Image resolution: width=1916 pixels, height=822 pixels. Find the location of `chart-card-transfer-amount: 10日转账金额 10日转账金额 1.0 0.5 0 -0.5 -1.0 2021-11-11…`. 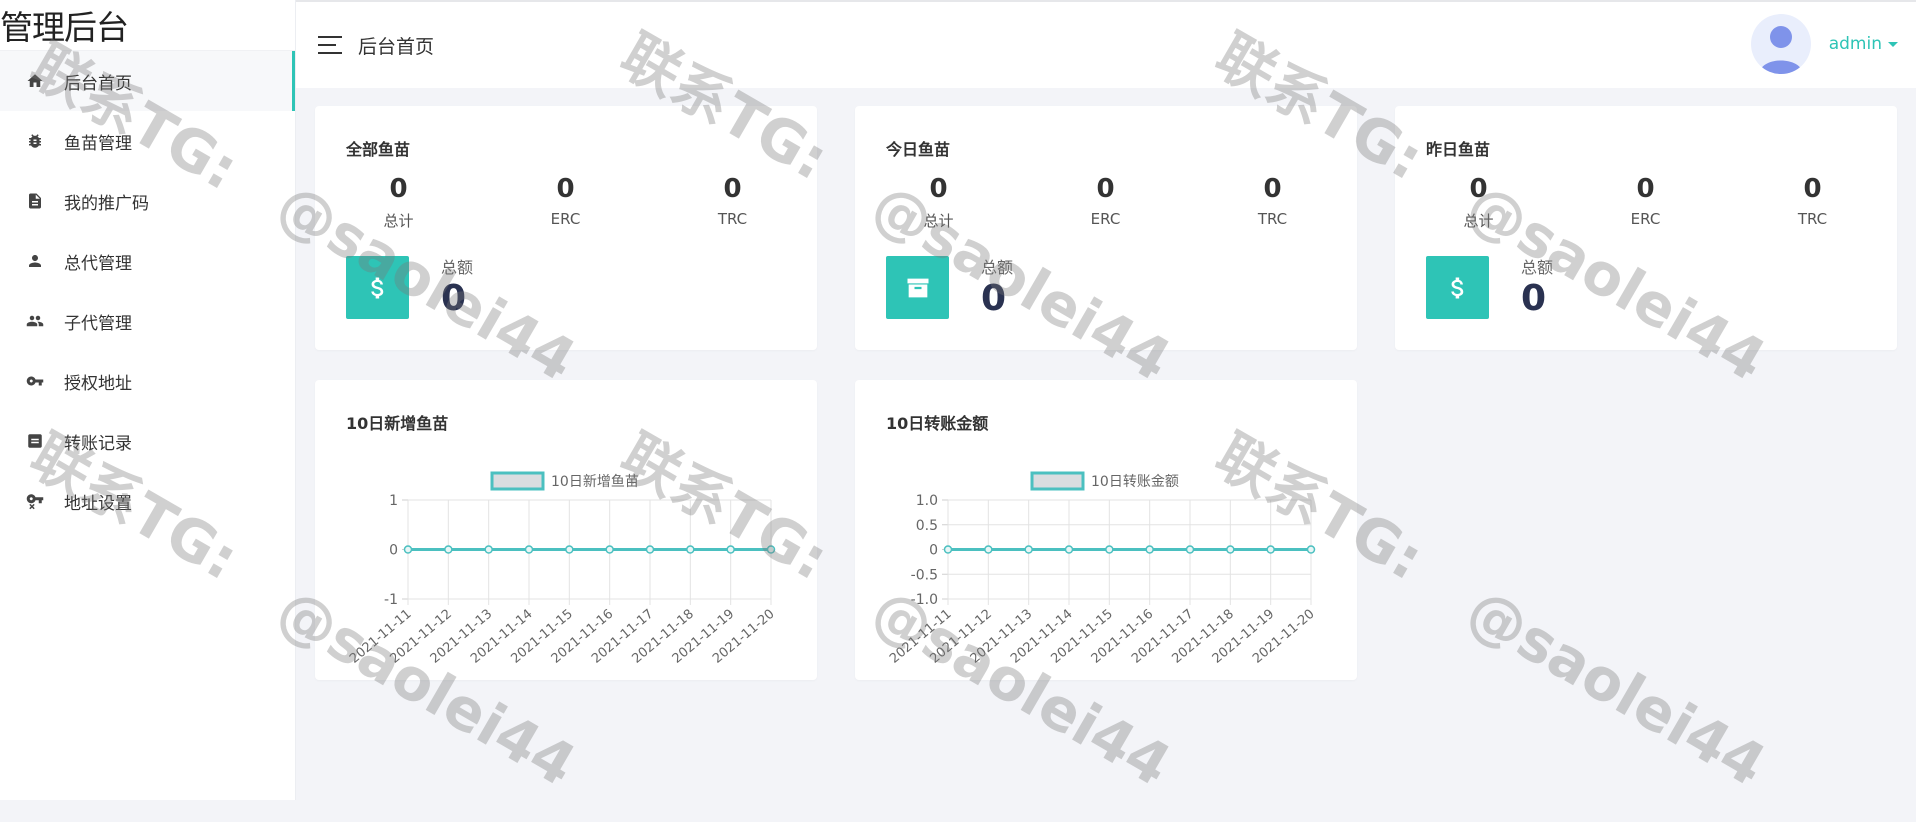

chart-card-transfer-amount: 10日转账金额 10日转账金额 1.0 0.5 0 -0.5 -1.0 2021-11-11… is located at coordinates (1106, 530).